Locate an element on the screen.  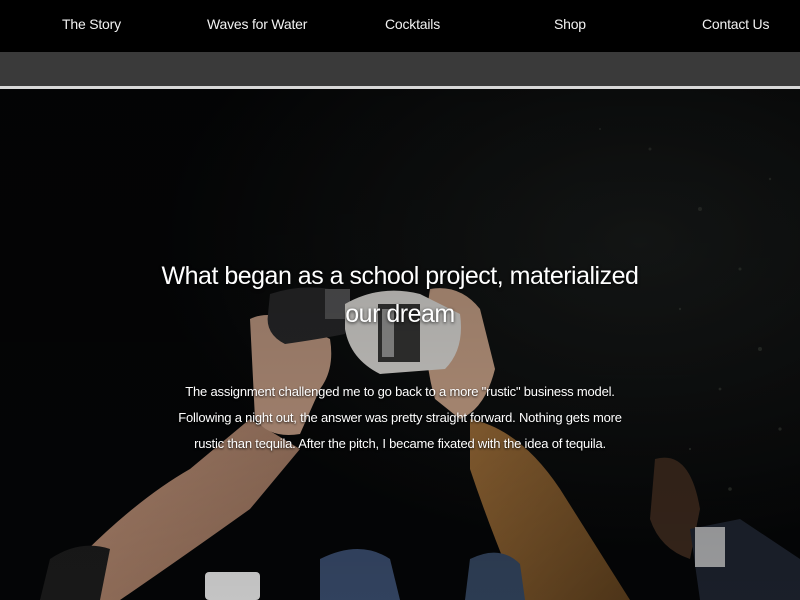
nav-link-waves-for-water: Waves for Water is located at coordinates (257, 24).